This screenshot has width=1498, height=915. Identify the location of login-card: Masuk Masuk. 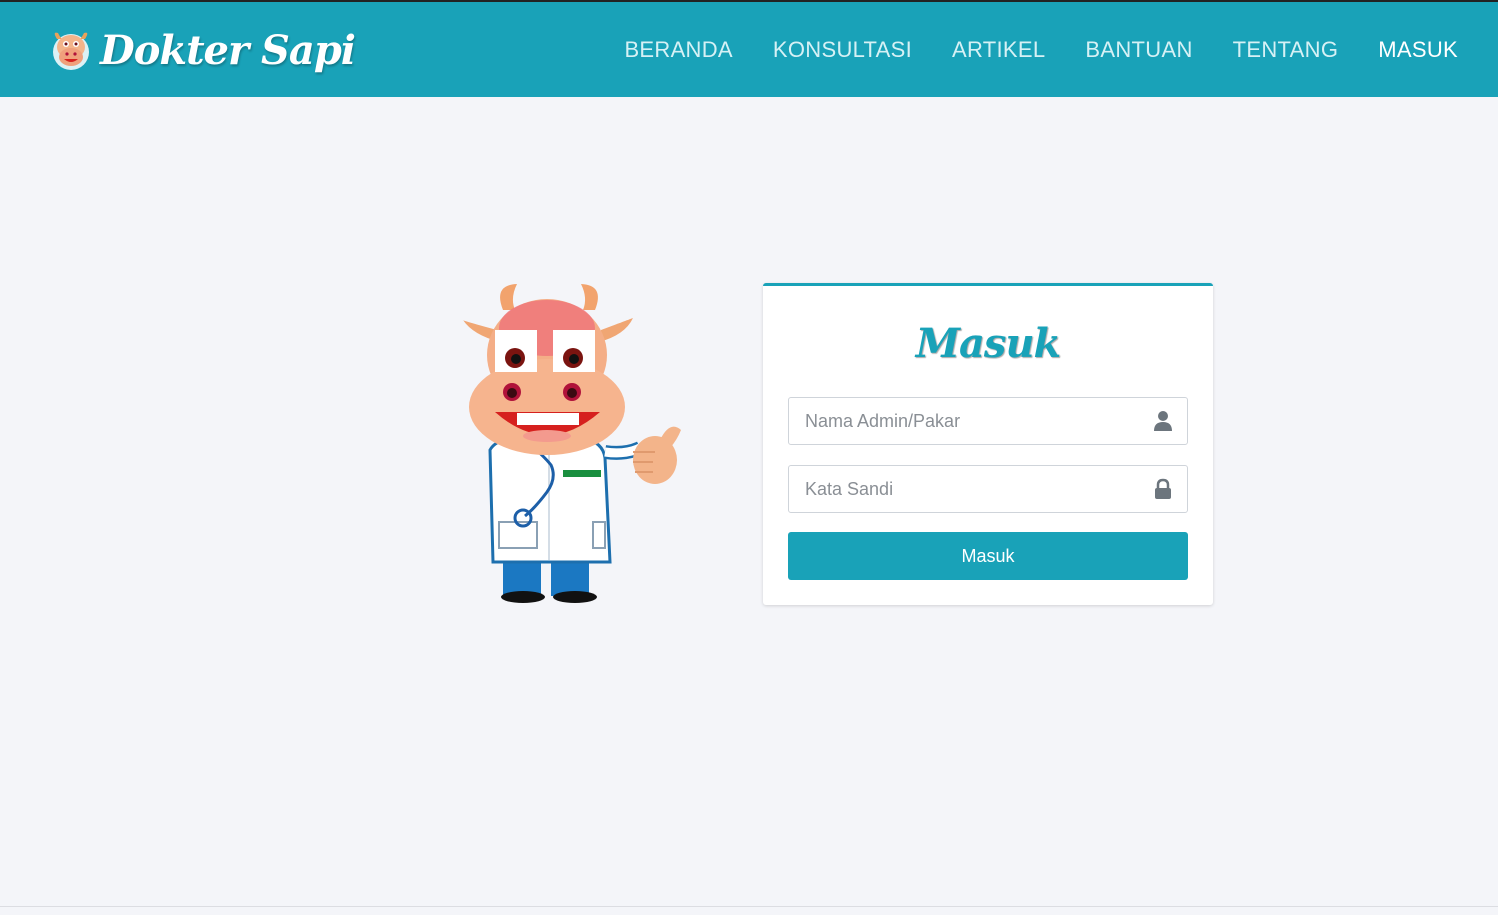
(988, 444).